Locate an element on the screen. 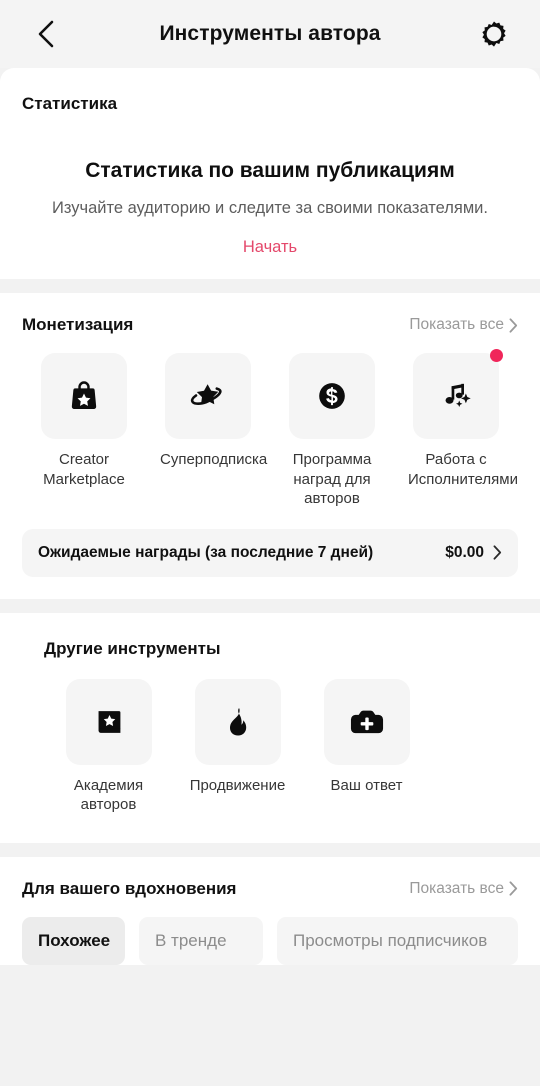 The height and width of the screenshot is (1086, 540). expected-rewards-value-group: $0.00 is located at coordinates (473, 553).